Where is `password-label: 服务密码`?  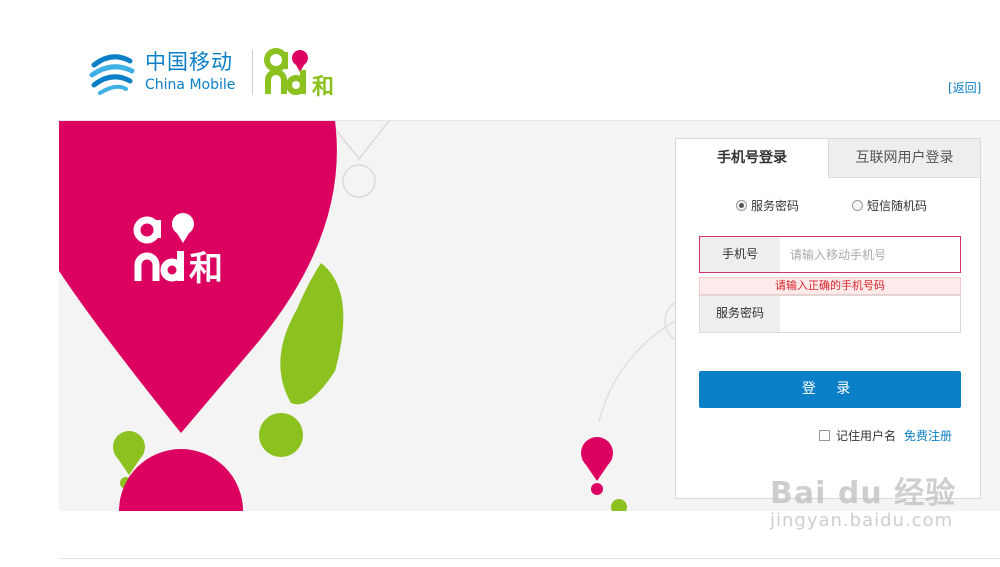 password-label: 服务密码 is located at coordinates (740, 314).